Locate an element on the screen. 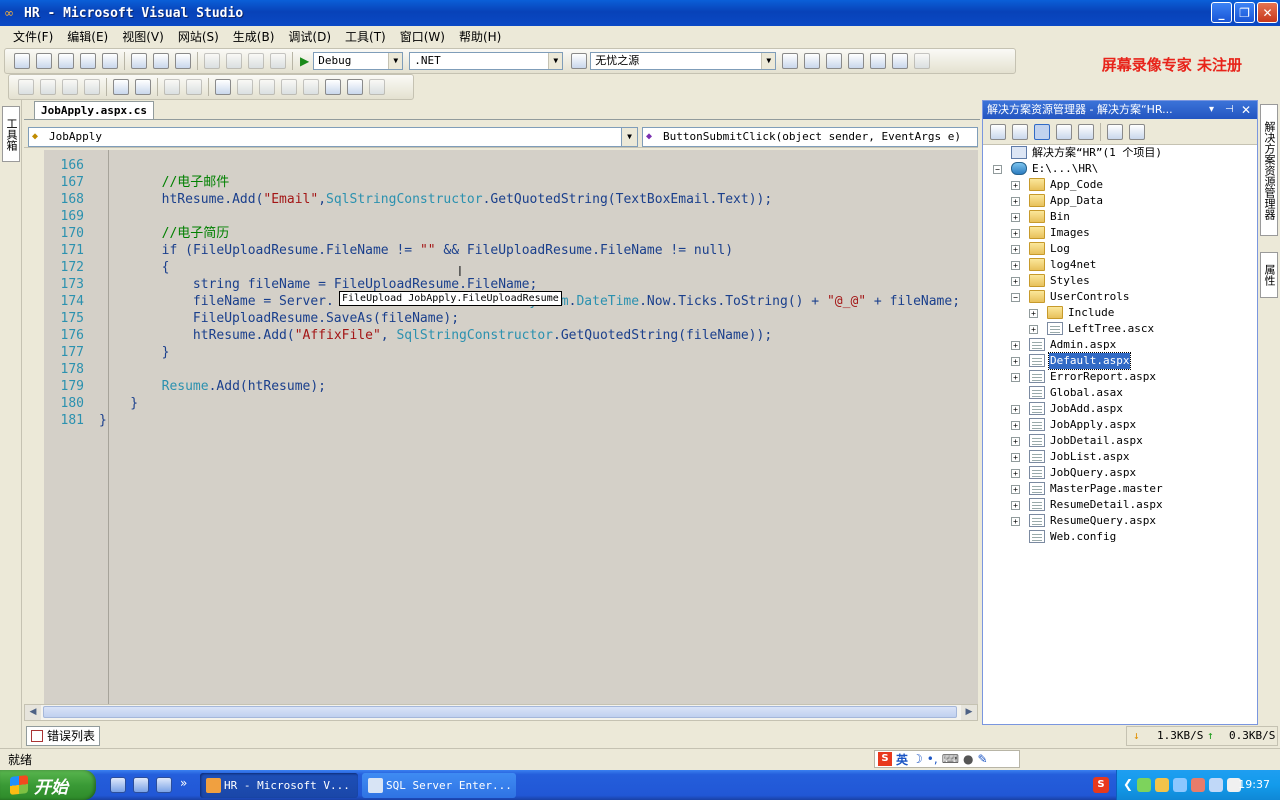  toolbox-tab: 工具箱 is located at coordinates (11, 134).